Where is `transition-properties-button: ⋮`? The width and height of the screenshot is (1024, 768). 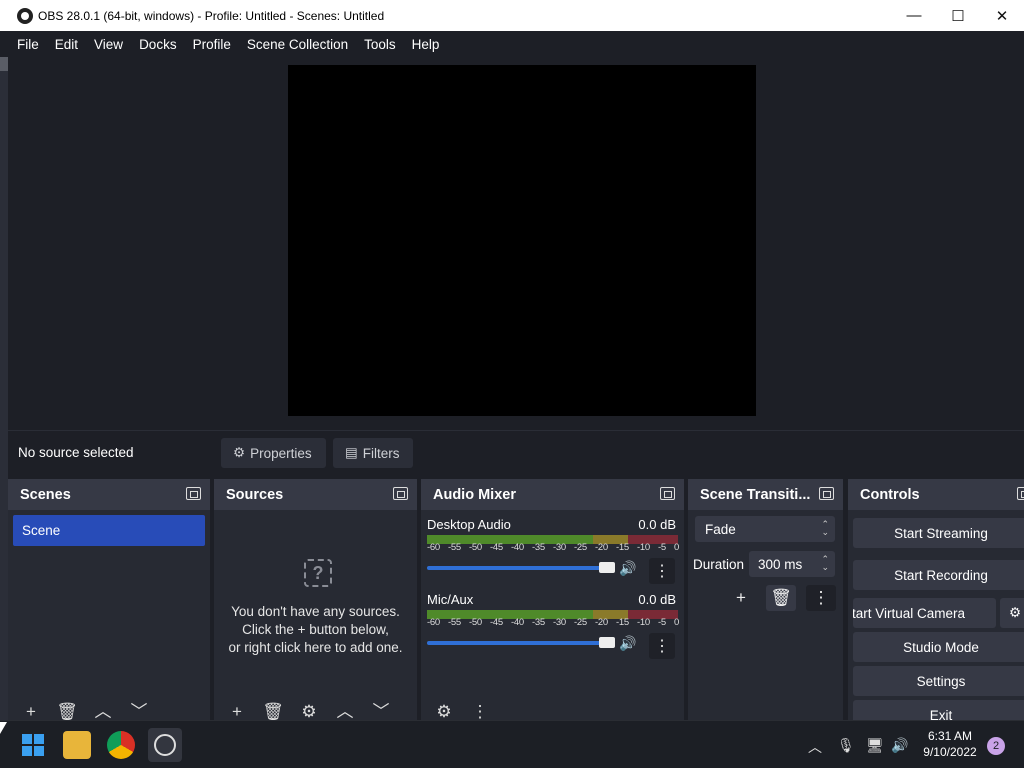
transition-properties-button: ⋮ is located at coordinates (821, 598).